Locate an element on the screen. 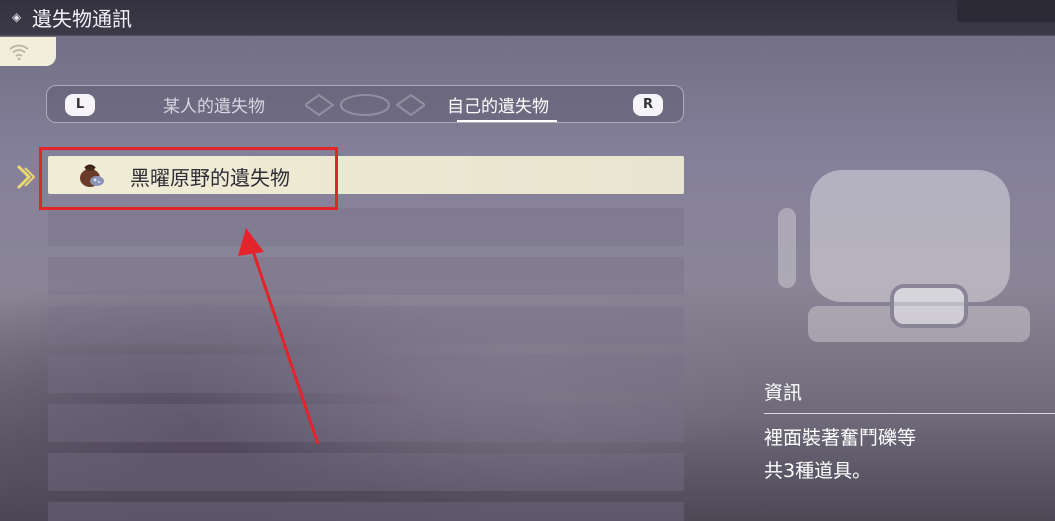  info-divider is located at coordinates (909, 413).